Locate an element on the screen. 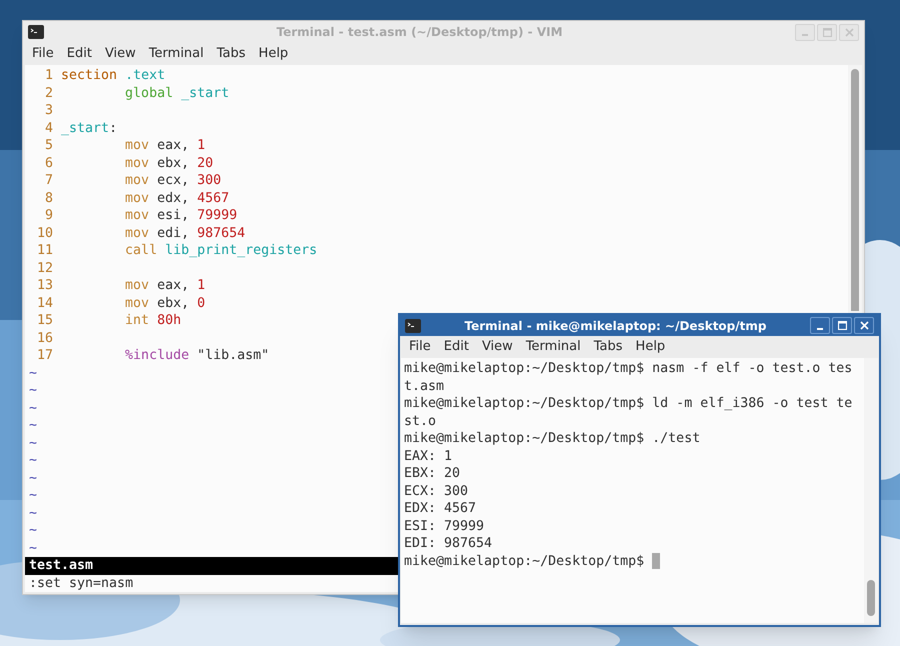 This screenshot has width=900, height=646. terminal-line: EDI: 987654 is located at coordinates (448, 543).